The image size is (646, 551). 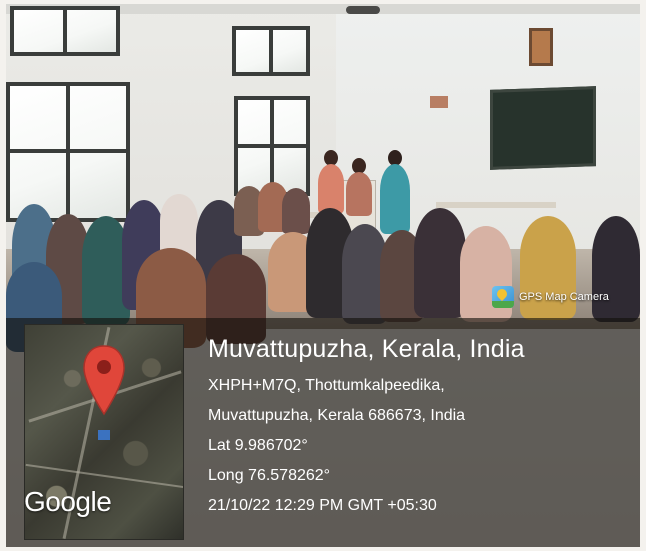 I want to click on gps-map-camera-icon, so click(x=503, y=297).